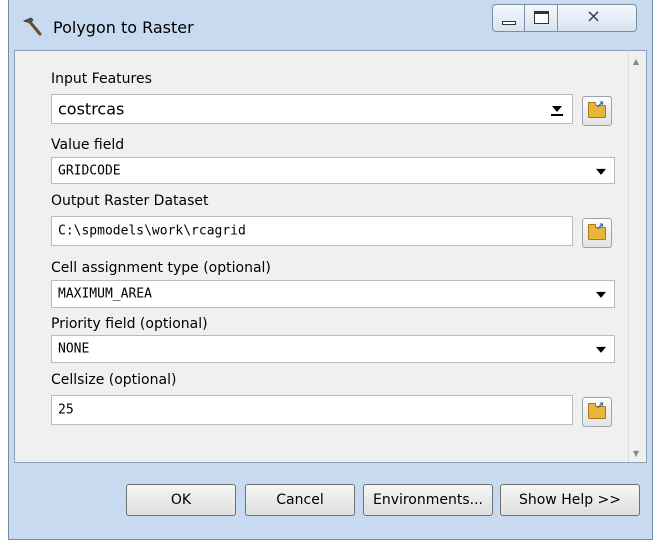  Describe the element at coordinates (597, 412) in the screenshot. I see `cellsize-browse-button: ↗` at that location.